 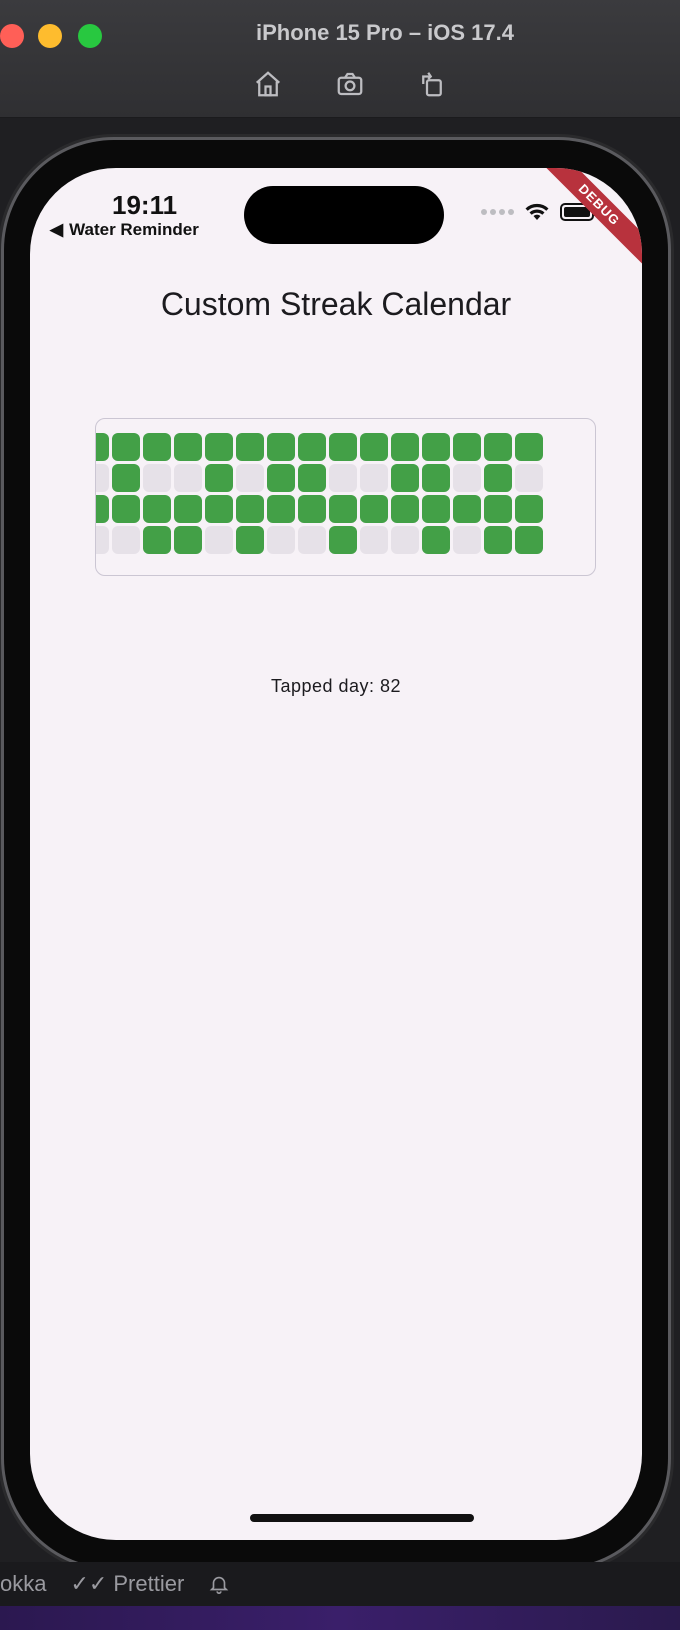 What do you see at coordinates (89, 1583) in the screenshot?
I see `double-check-icon: ✓✓` at bounding box center [89, 1583].